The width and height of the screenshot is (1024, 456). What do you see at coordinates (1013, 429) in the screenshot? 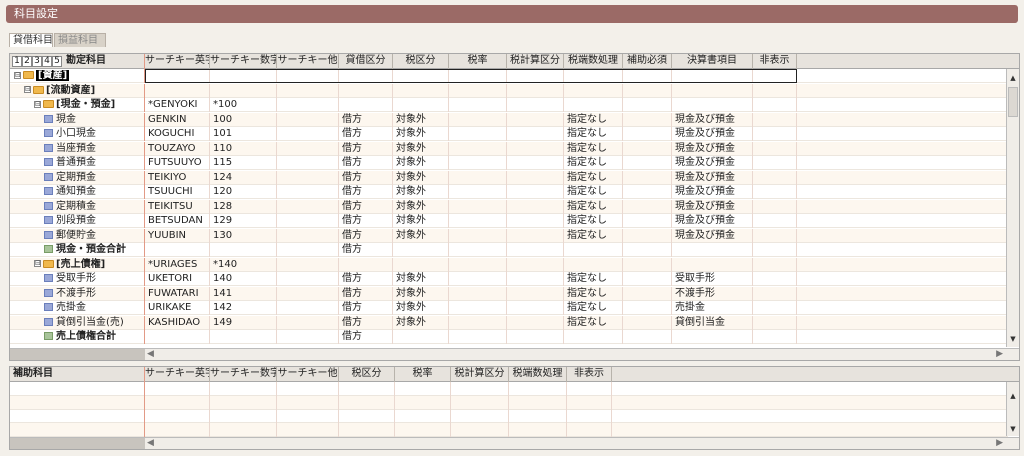
I see `sub-scroll-down-icon: ▼` at bounding box center [1013, 429].